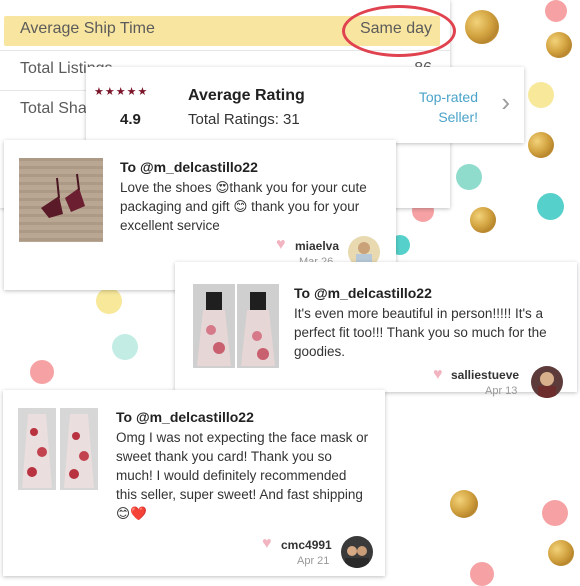  What do you see at coordinates (306, 545) in the screenshot?
I see `reviewer-username: cmc4991` at bounding box center [306, 545].